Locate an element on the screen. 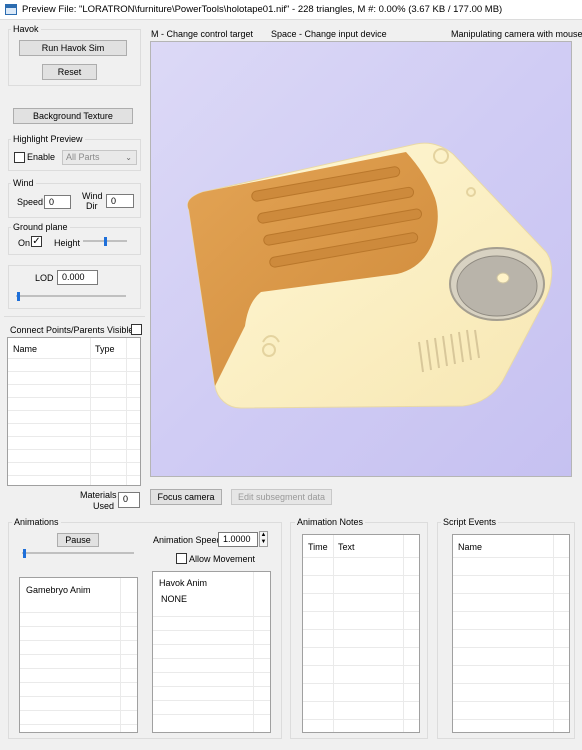 The height and width of the screenshot is (750, 582). animations-title: Animations is located at coordinates (36, 522).